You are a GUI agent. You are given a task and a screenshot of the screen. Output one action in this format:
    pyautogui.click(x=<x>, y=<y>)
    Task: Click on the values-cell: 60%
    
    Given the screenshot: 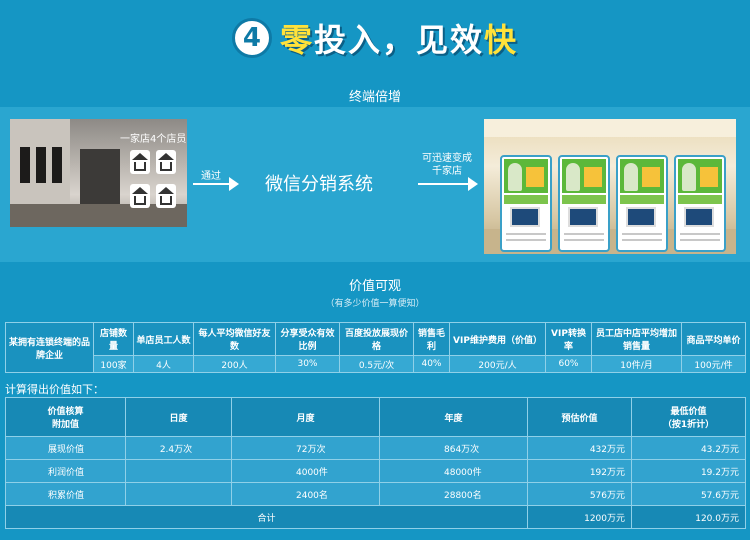 What is the action you would take?
    pyautogui.click(x=568, y=364)
    